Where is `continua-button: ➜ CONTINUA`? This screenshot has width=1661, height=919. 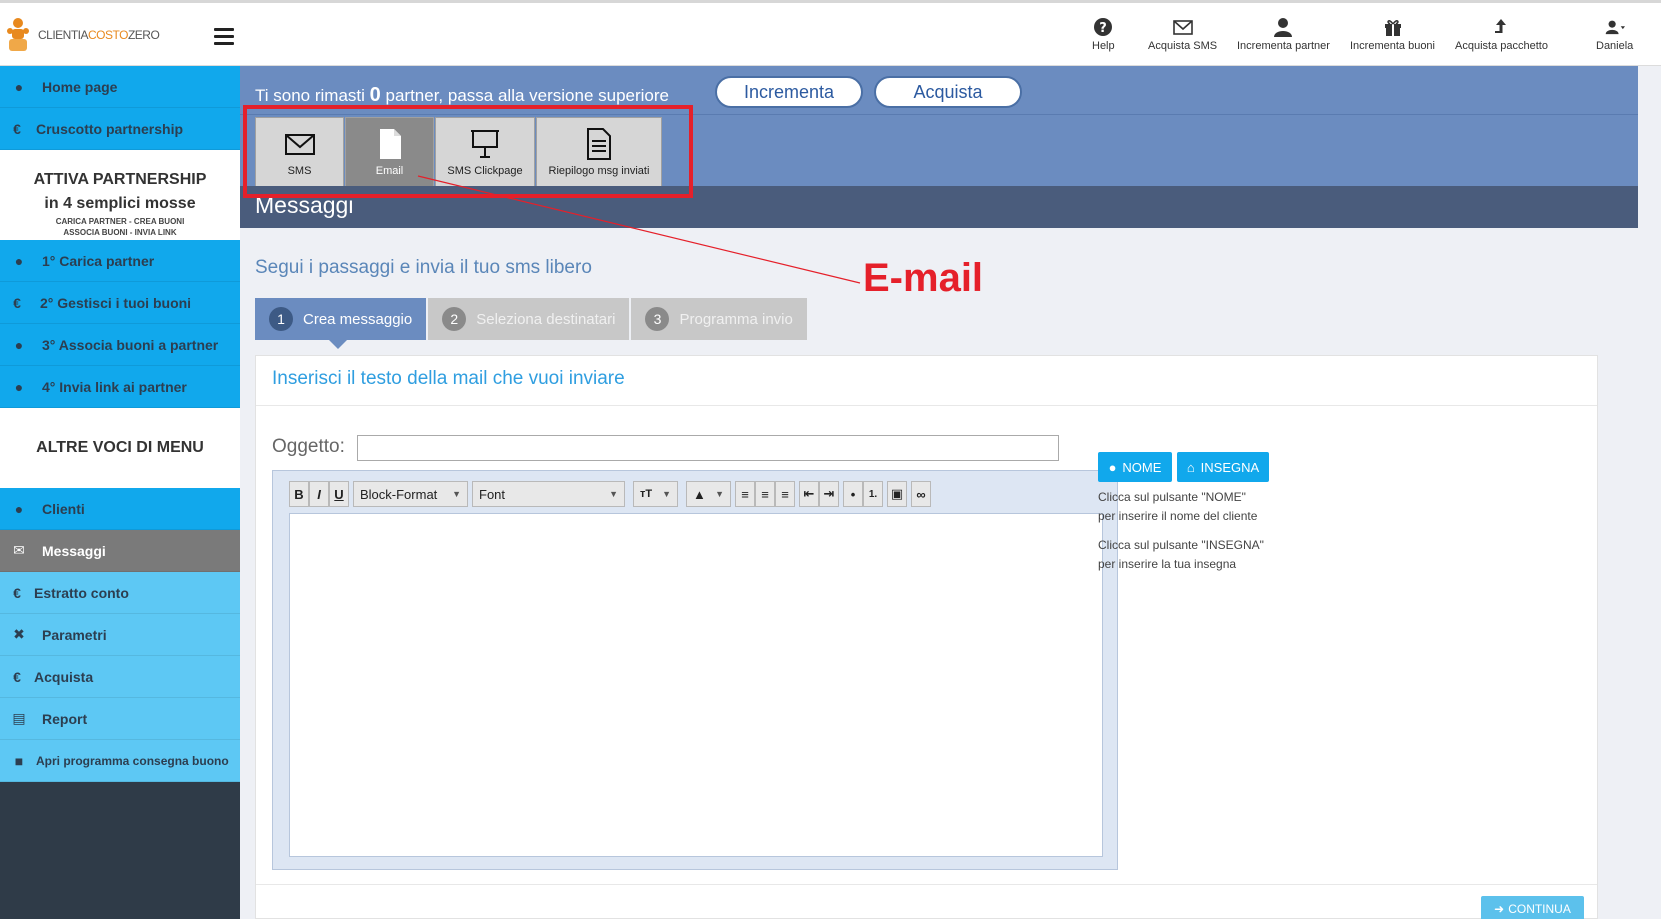
continua-button: ➜ CONTINUA is located at coordinates (1532, 907).